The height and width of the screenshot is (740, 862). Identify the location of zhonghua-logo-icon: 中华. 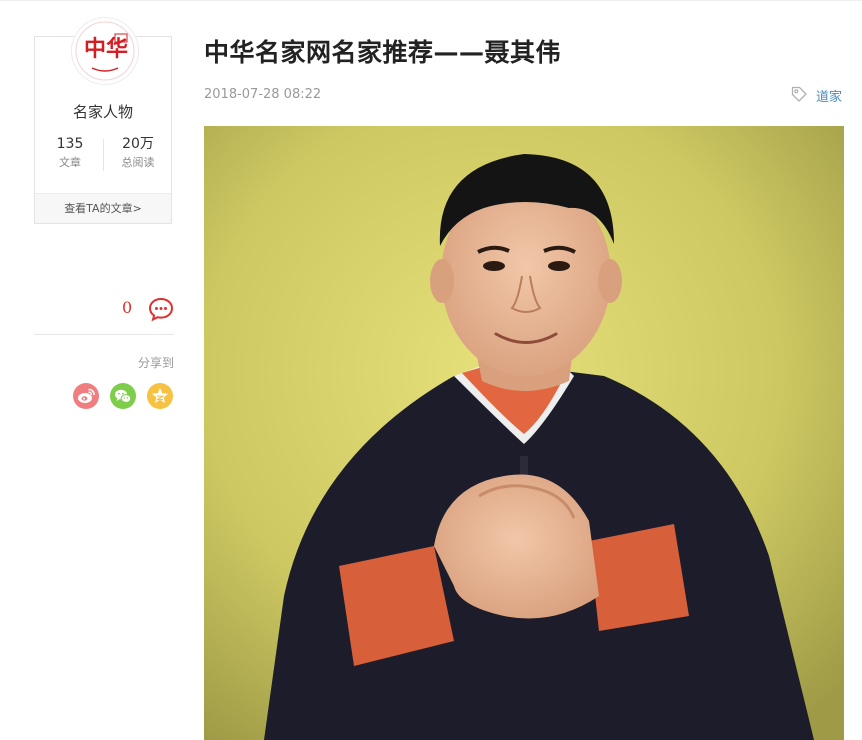
(105, 51).